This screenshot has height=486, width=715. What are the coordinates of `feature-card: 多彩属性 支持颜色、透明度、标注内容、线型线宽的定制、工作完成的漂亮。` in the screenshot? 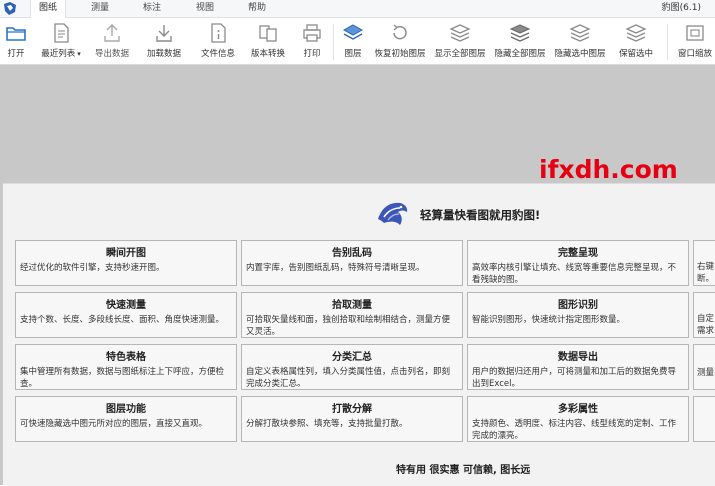 It's located at (578, 419).